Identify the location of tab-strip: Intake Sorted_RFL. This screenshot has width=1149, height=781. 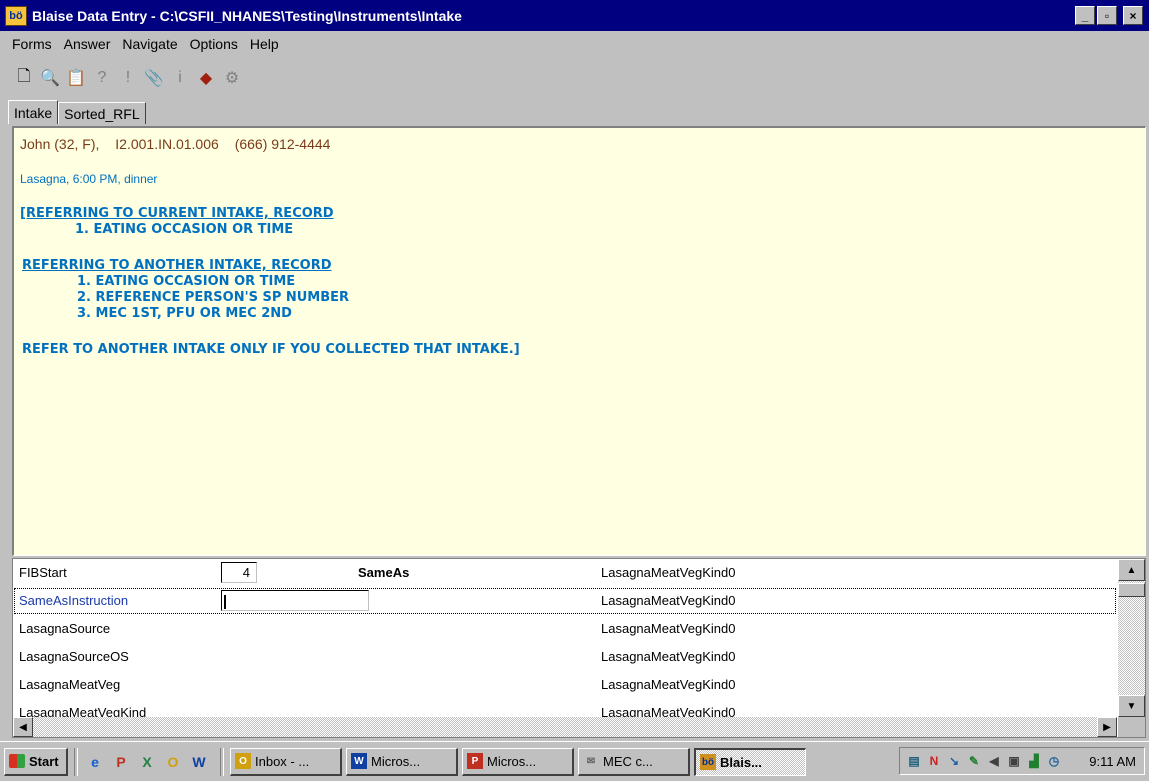
(77, 112).